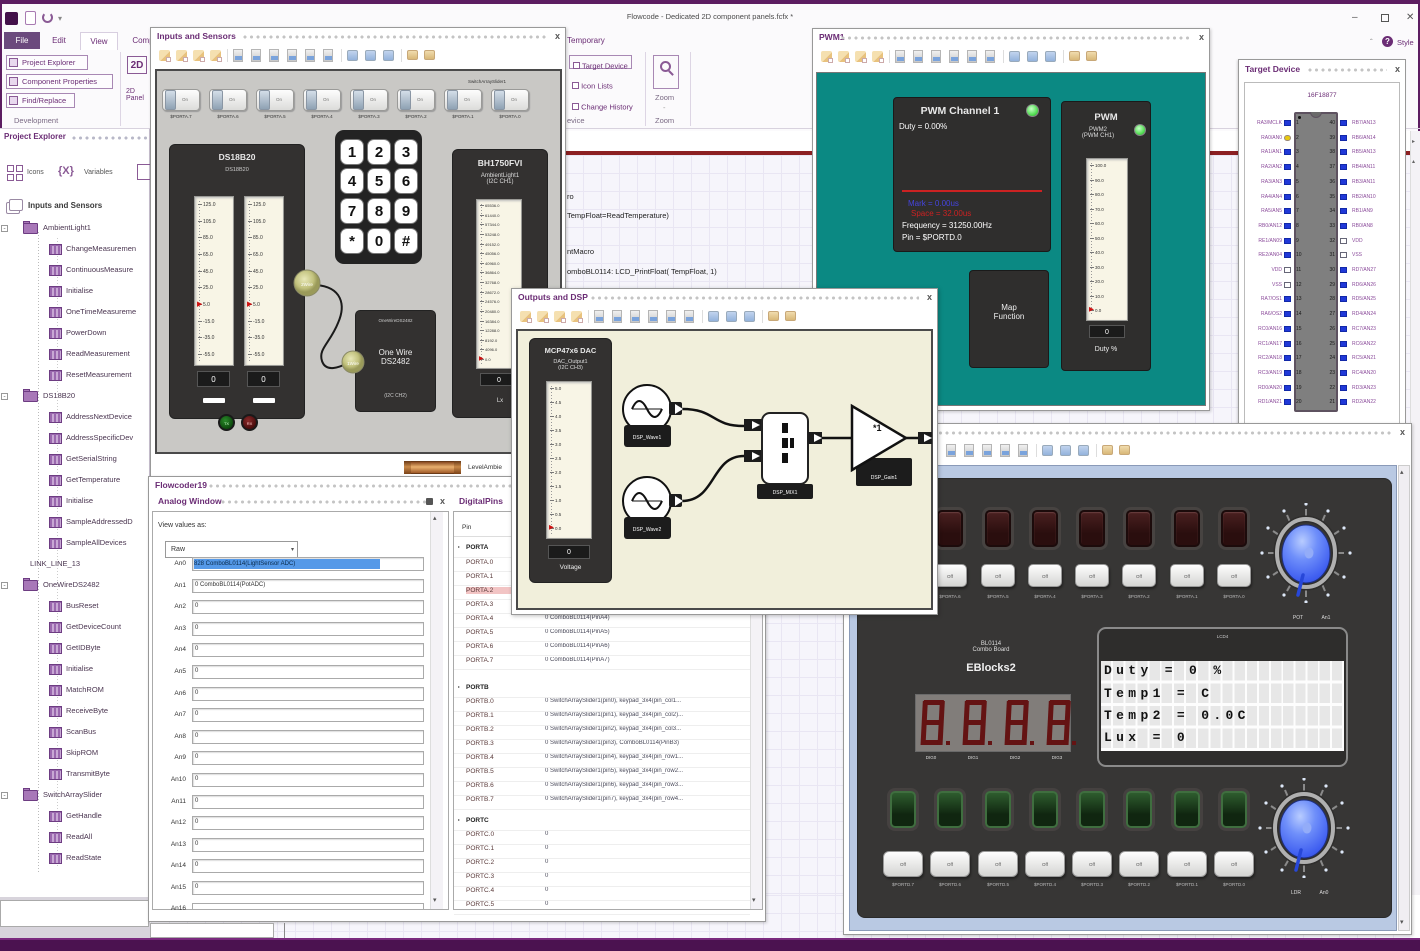 The width and height of the screenshot is (1420, 951). I want to click on svg-text: DSP_Wave2, so click(647, 530).